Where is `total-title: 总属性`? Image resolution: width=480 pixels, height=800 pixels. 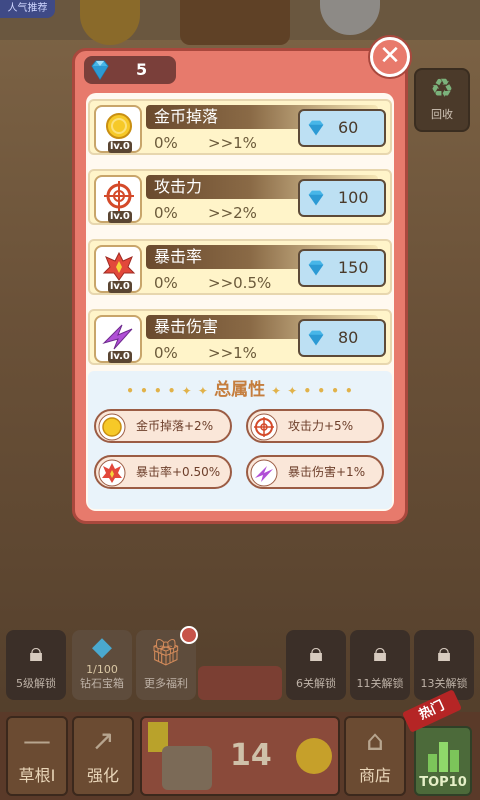
total-title: 总属性 is located at coordinates (240, 390).